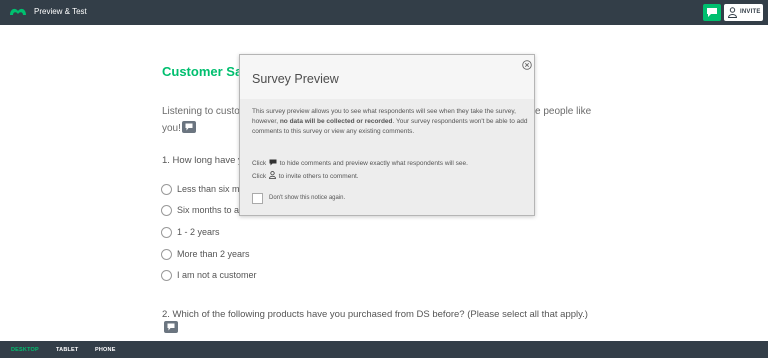  What do you see at coordinates (295, 79) in the screenshot?
I see `dialog-title: Survey Preview` at bounding box center [295, 79].